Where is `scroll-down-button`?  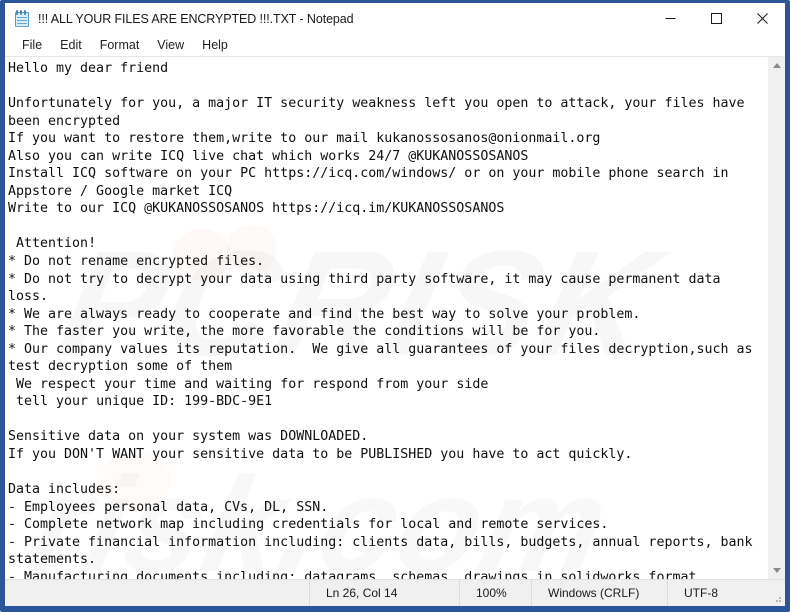
scroll-down-button is located at coordinates (776, 570).